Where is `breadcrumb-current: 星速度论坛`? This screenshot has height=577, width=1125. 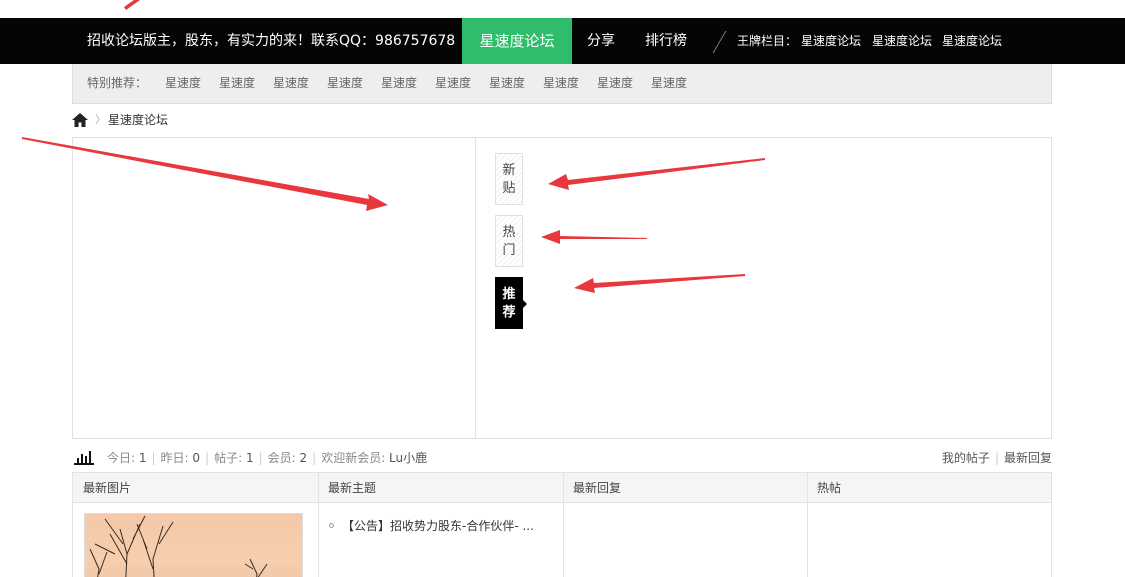
breadcrumb-current: 星速度论坛 is located at coordinates (138, 120).